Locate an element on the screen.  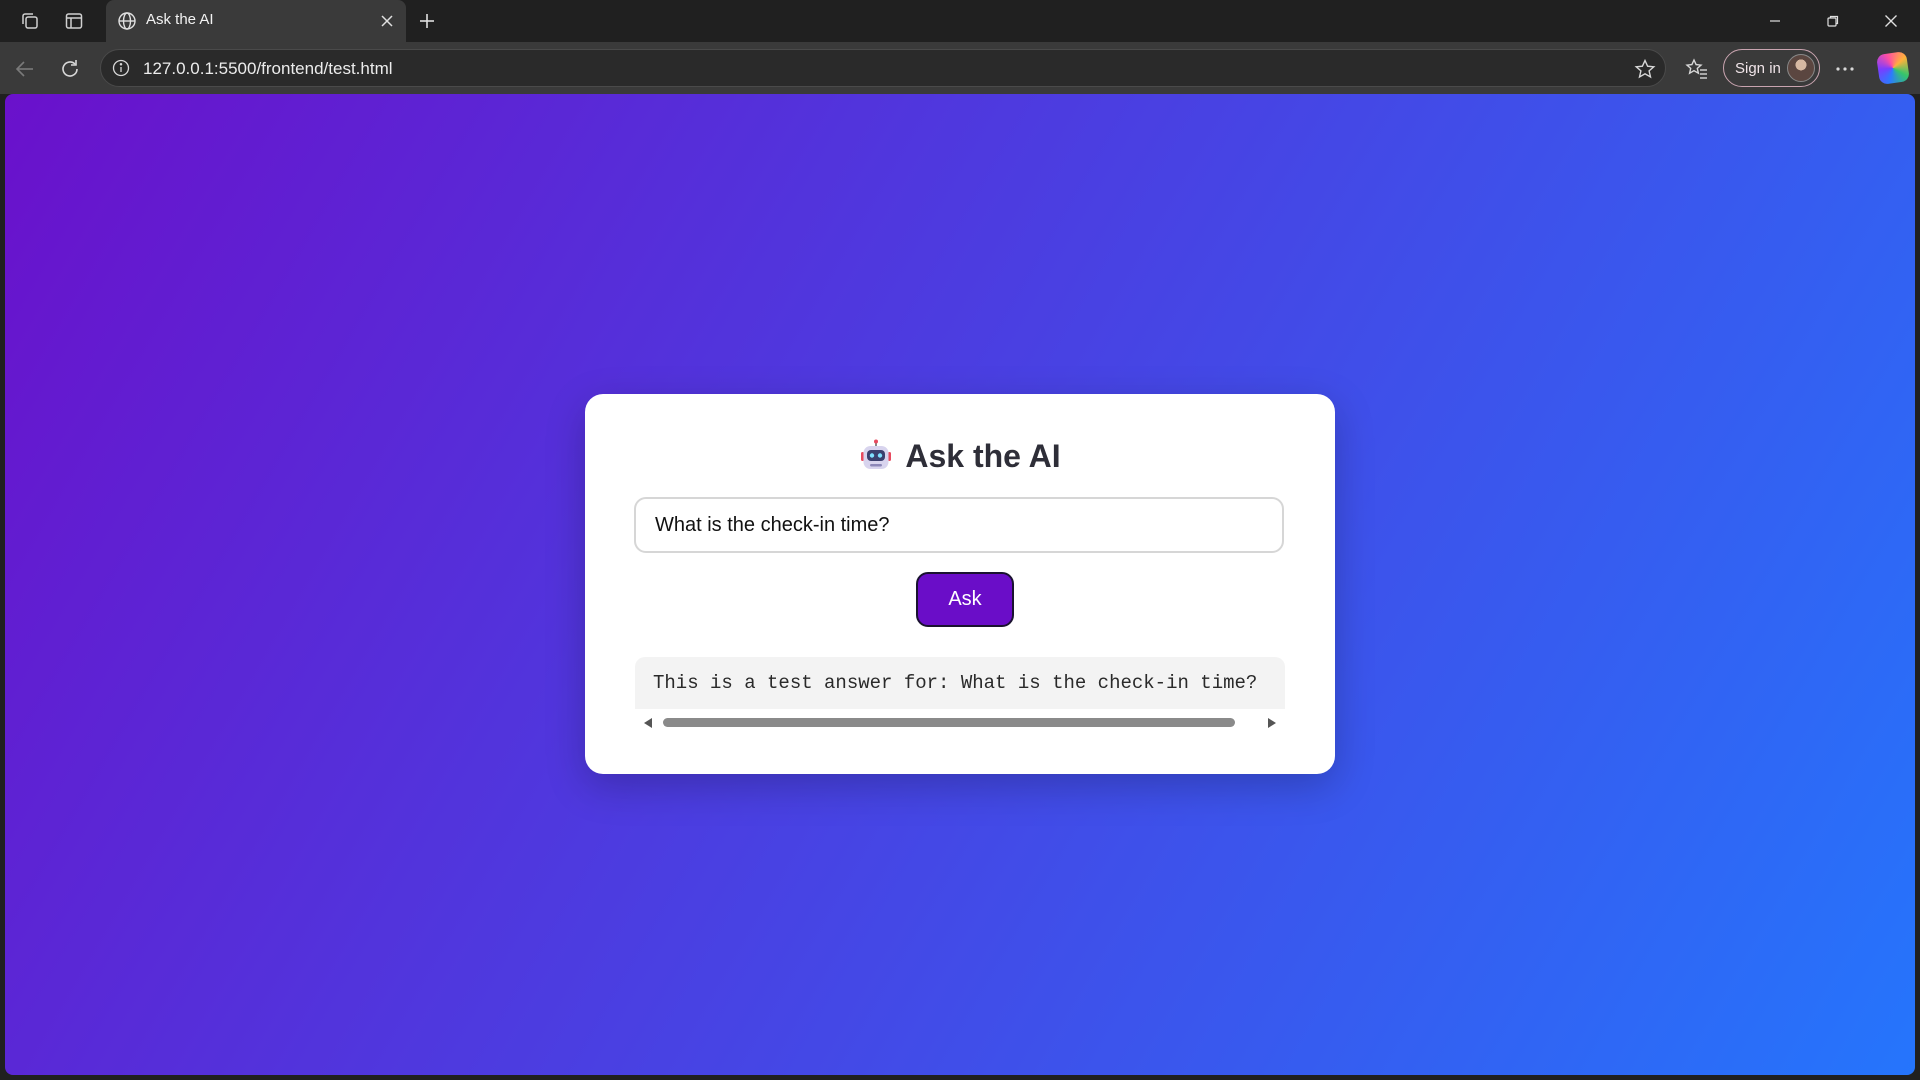
scroll-right-arrow-icon is located at coordinates (1272, 723).